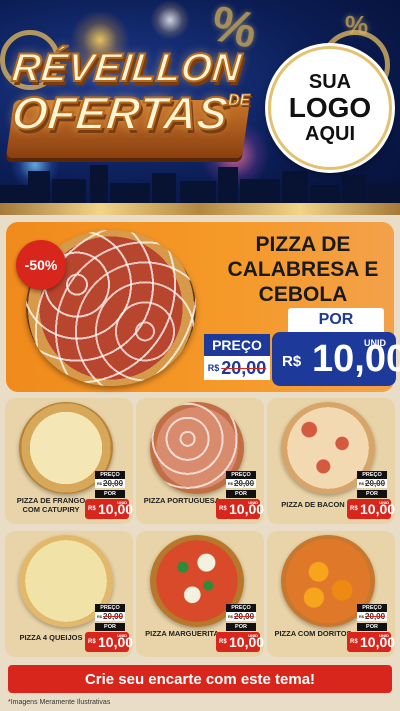 Image resolution: width=400 pixels, height=711 pixels. Describe the element at coordinates (303, 270) in the screenshot. I see `featured-product-name: PIZZA DE CALABRESA E CEBOLA` at that location.